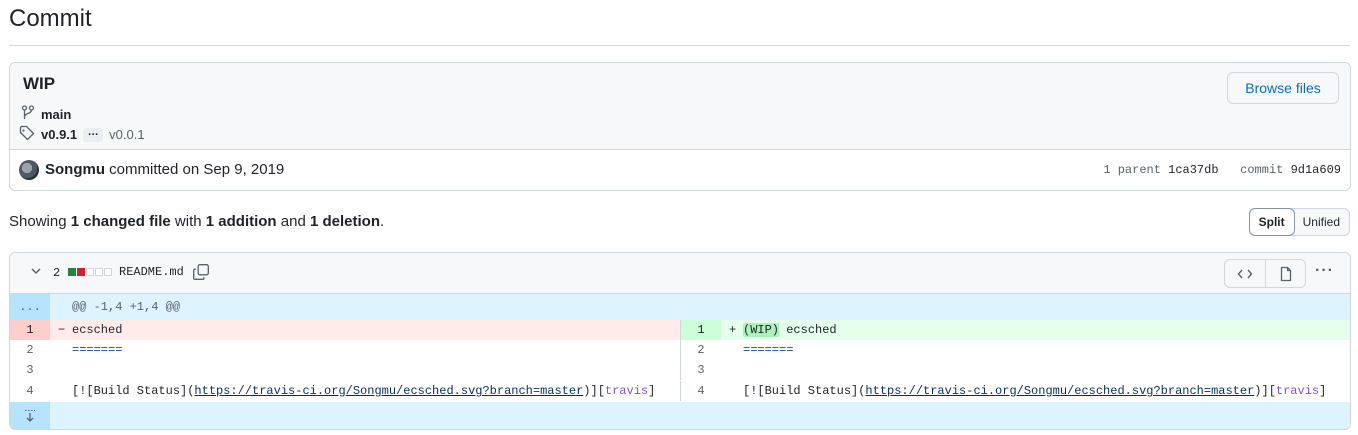 The height and width of the screenshot is (435, 1358). What do you see at coordinates (1321, 222) in the screenshot?
I see `unified-view-button: Unified` at bounding box center [1321, 222].